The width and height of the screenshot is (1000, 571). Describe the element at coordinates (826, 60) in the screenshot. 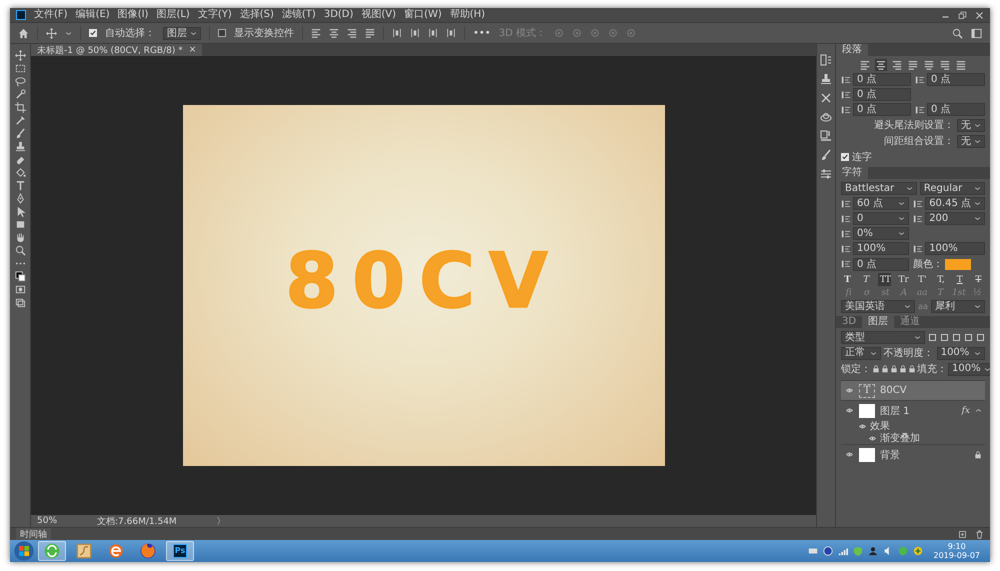

I see `history-icon` at that location.